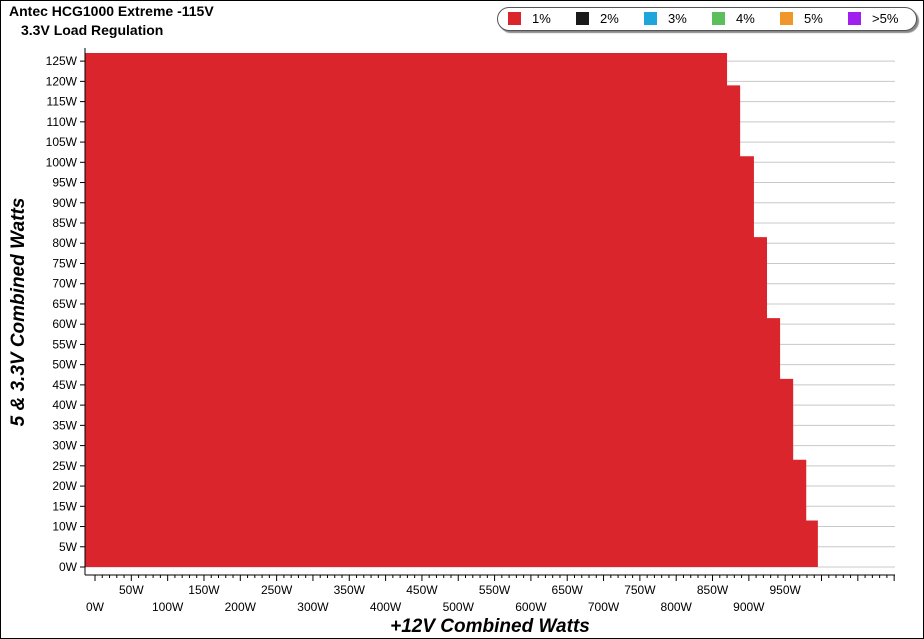  I want to click on y-tick-label: 50W, so click(64, 365).